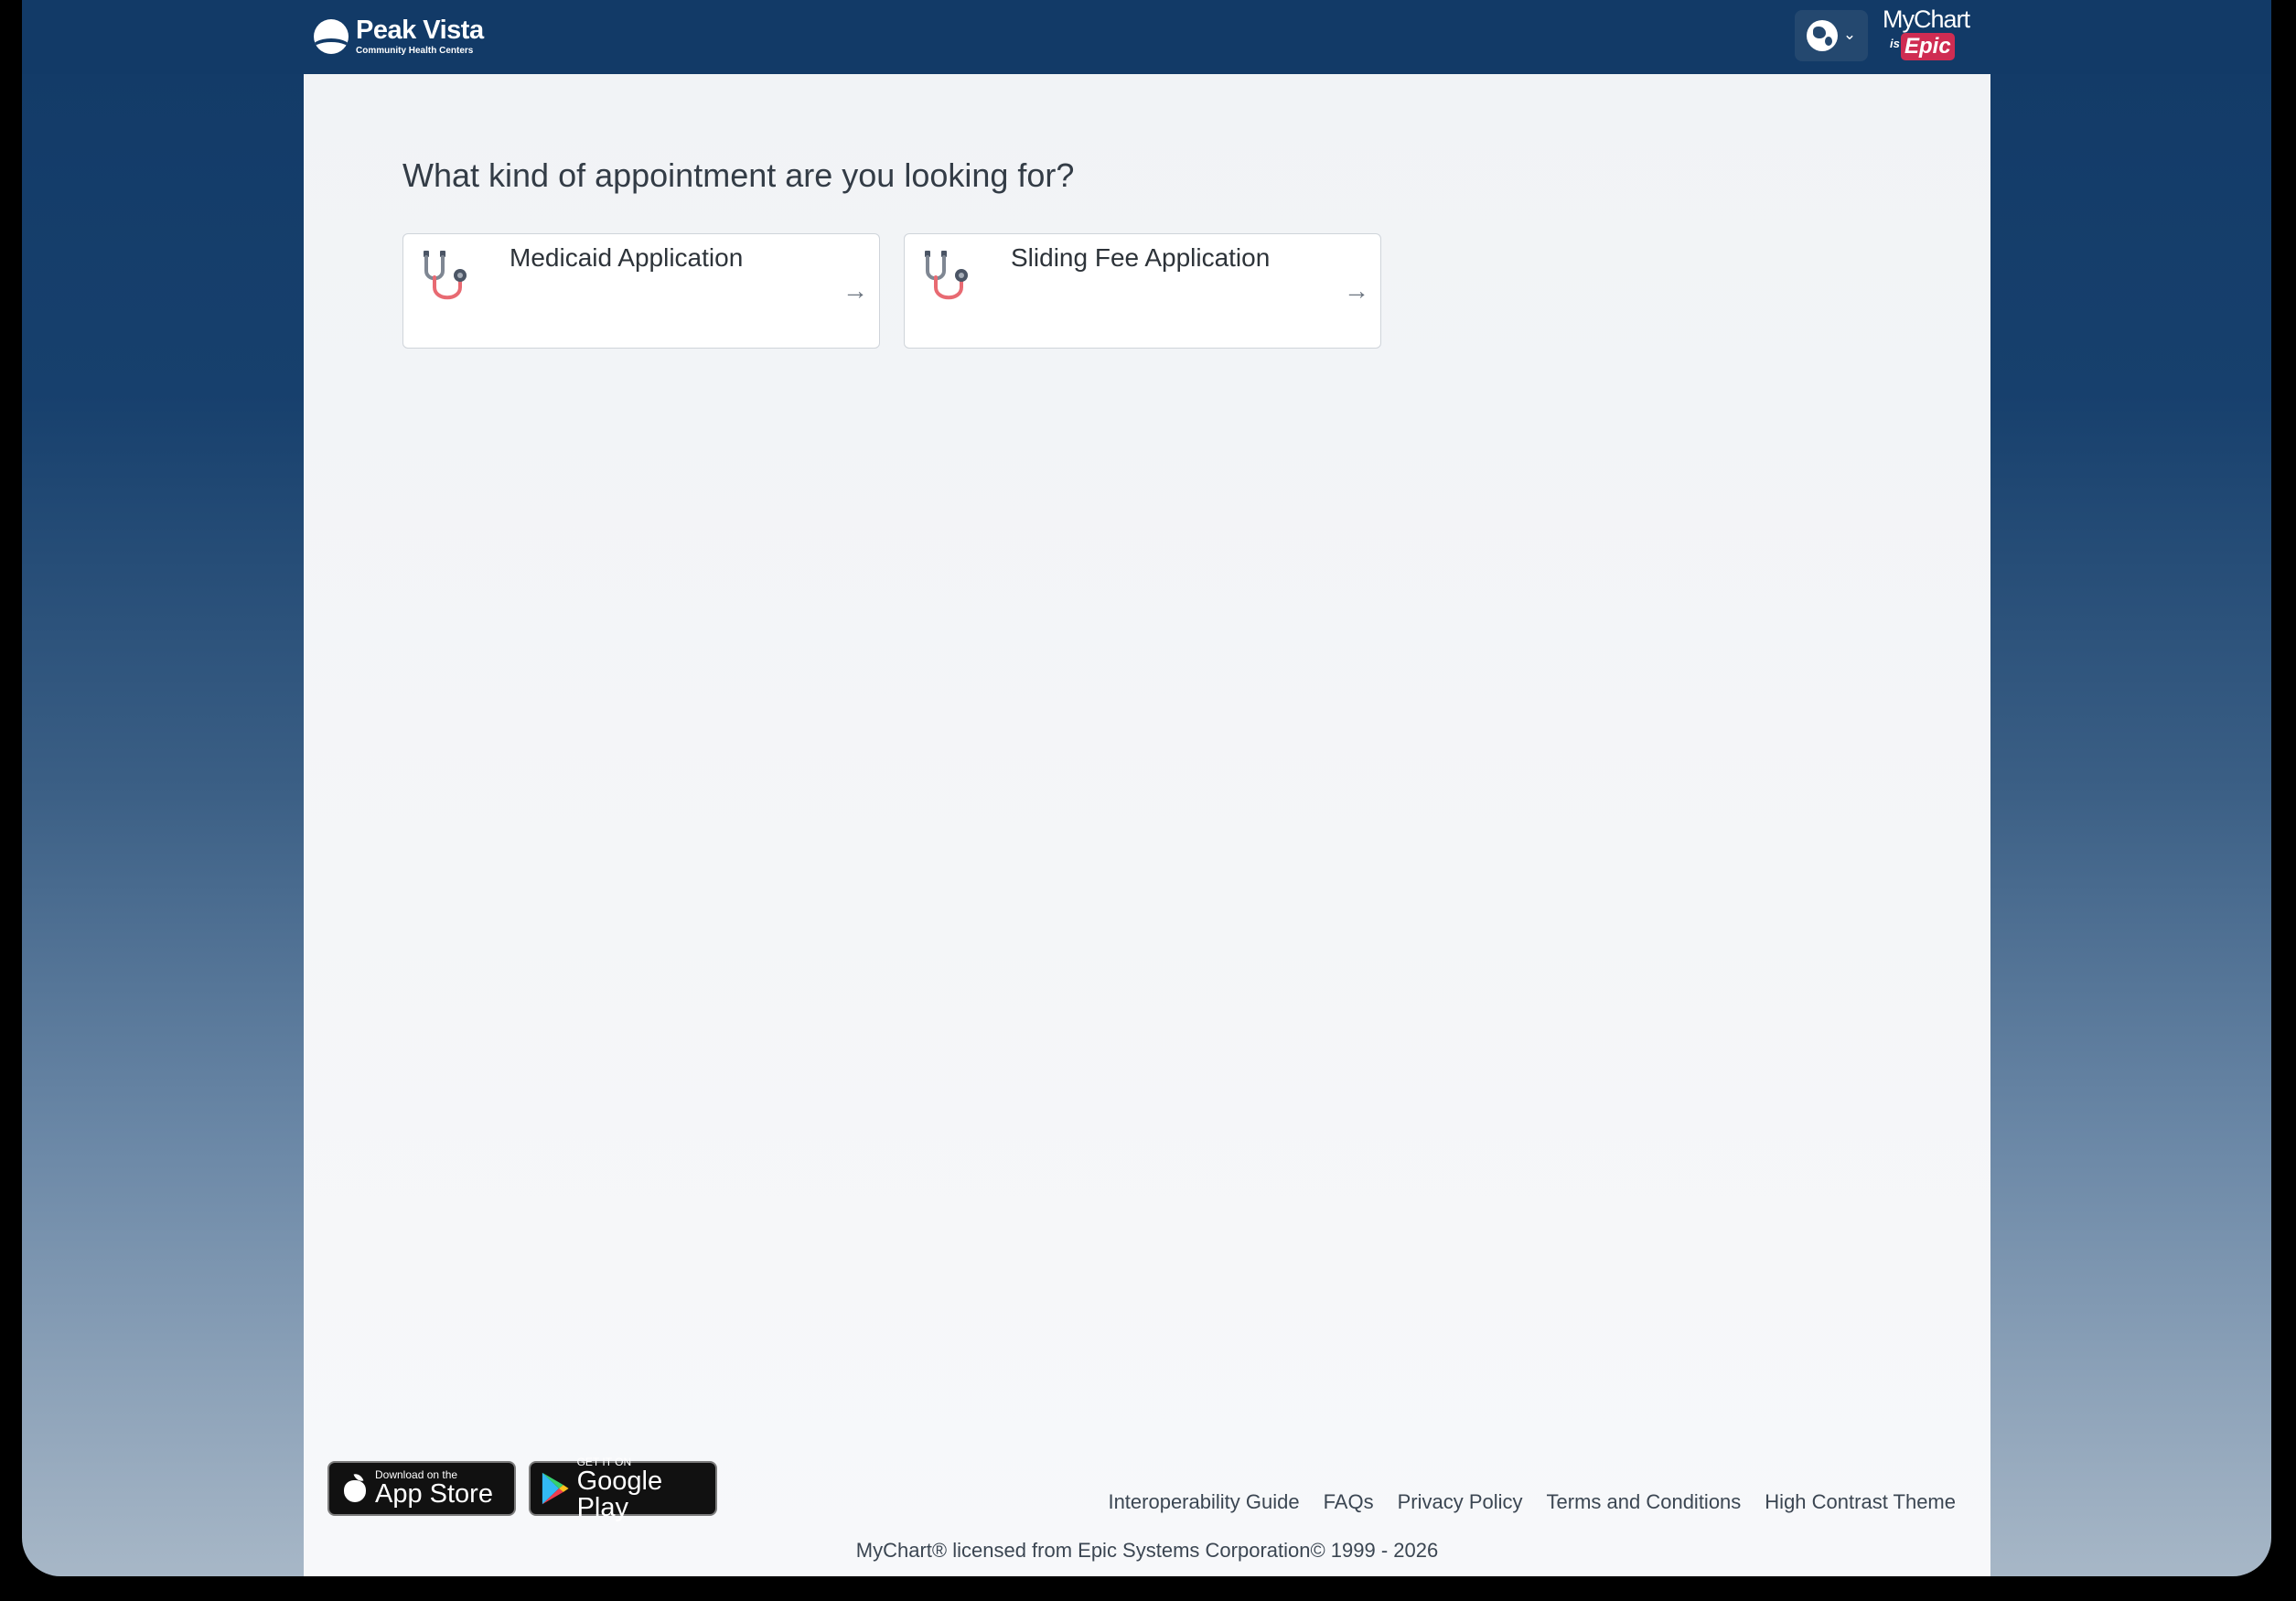 This screenshot has width=2296, height=1601. I want to click on language-selector-button: ⌄, so click(1831, 35).